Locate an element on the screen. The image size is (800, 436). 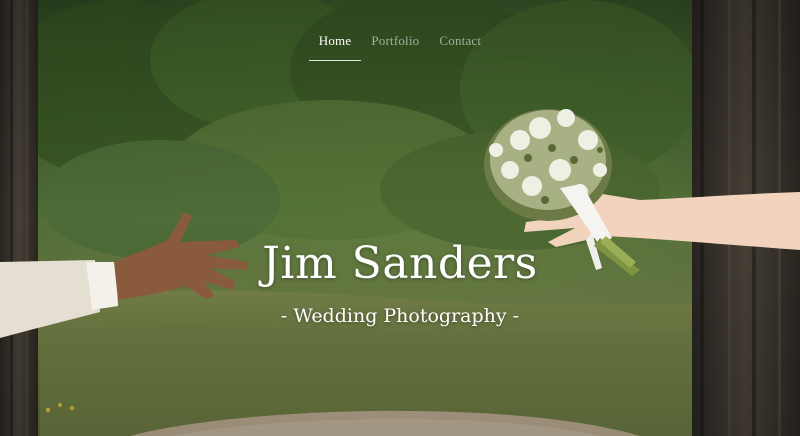
site-subtitle: - Wedding Photography - is located at coordinates (400, 316).